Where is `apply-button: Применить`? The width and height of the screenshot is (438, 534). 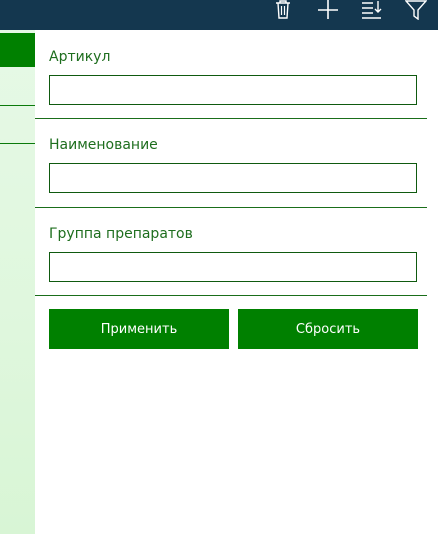
apply-button: Применить is located at coordinates (139, 329).